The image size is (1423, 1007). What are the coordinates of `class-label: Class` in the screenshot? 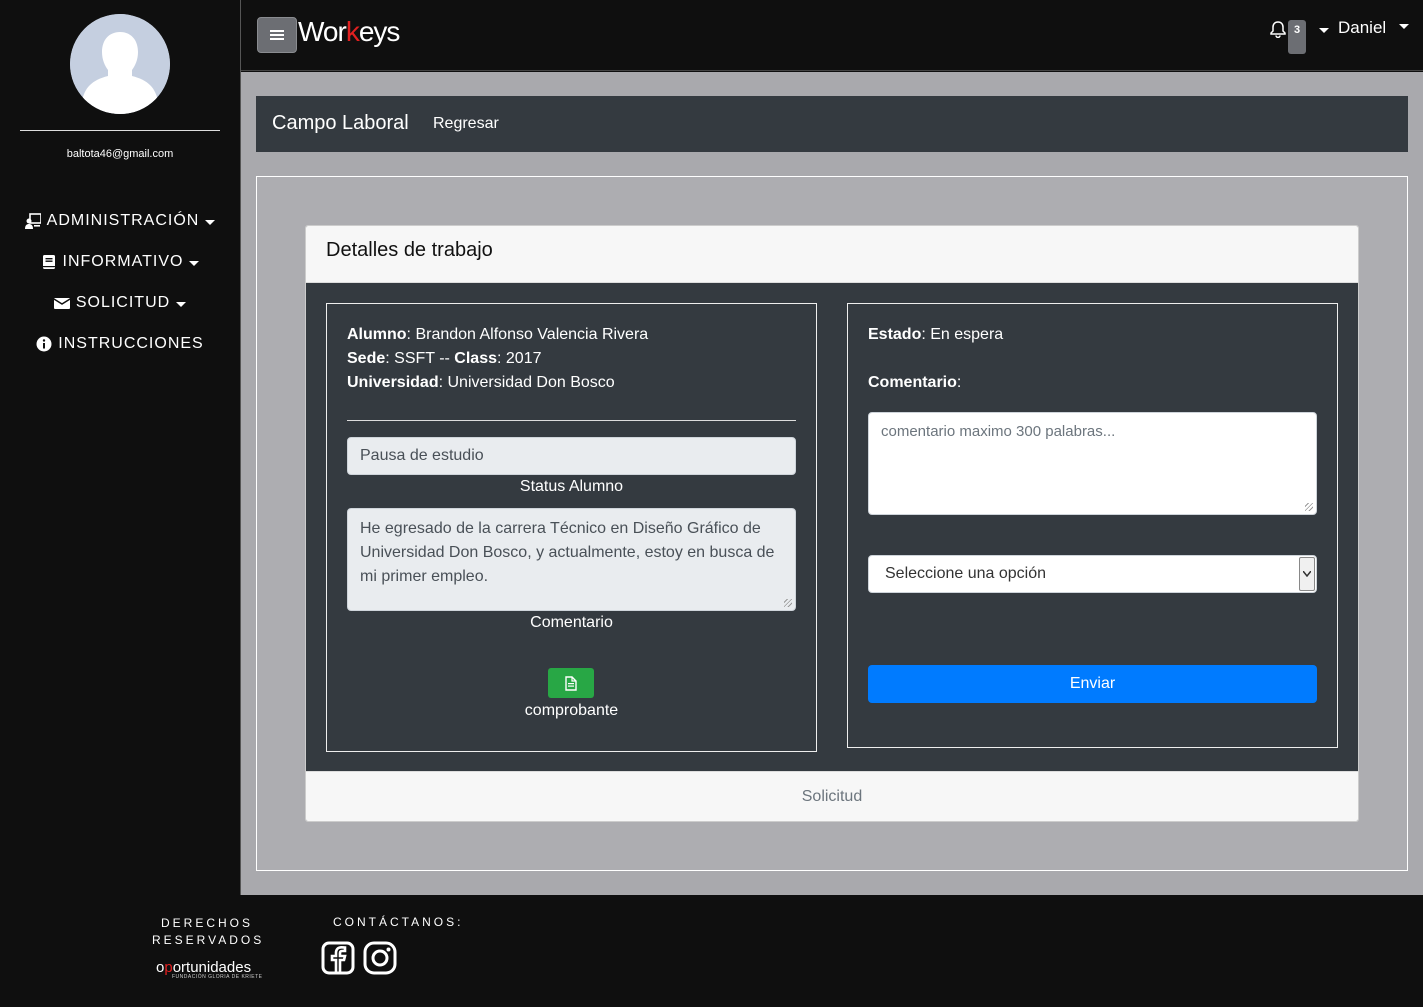 It's located at (475, 358).